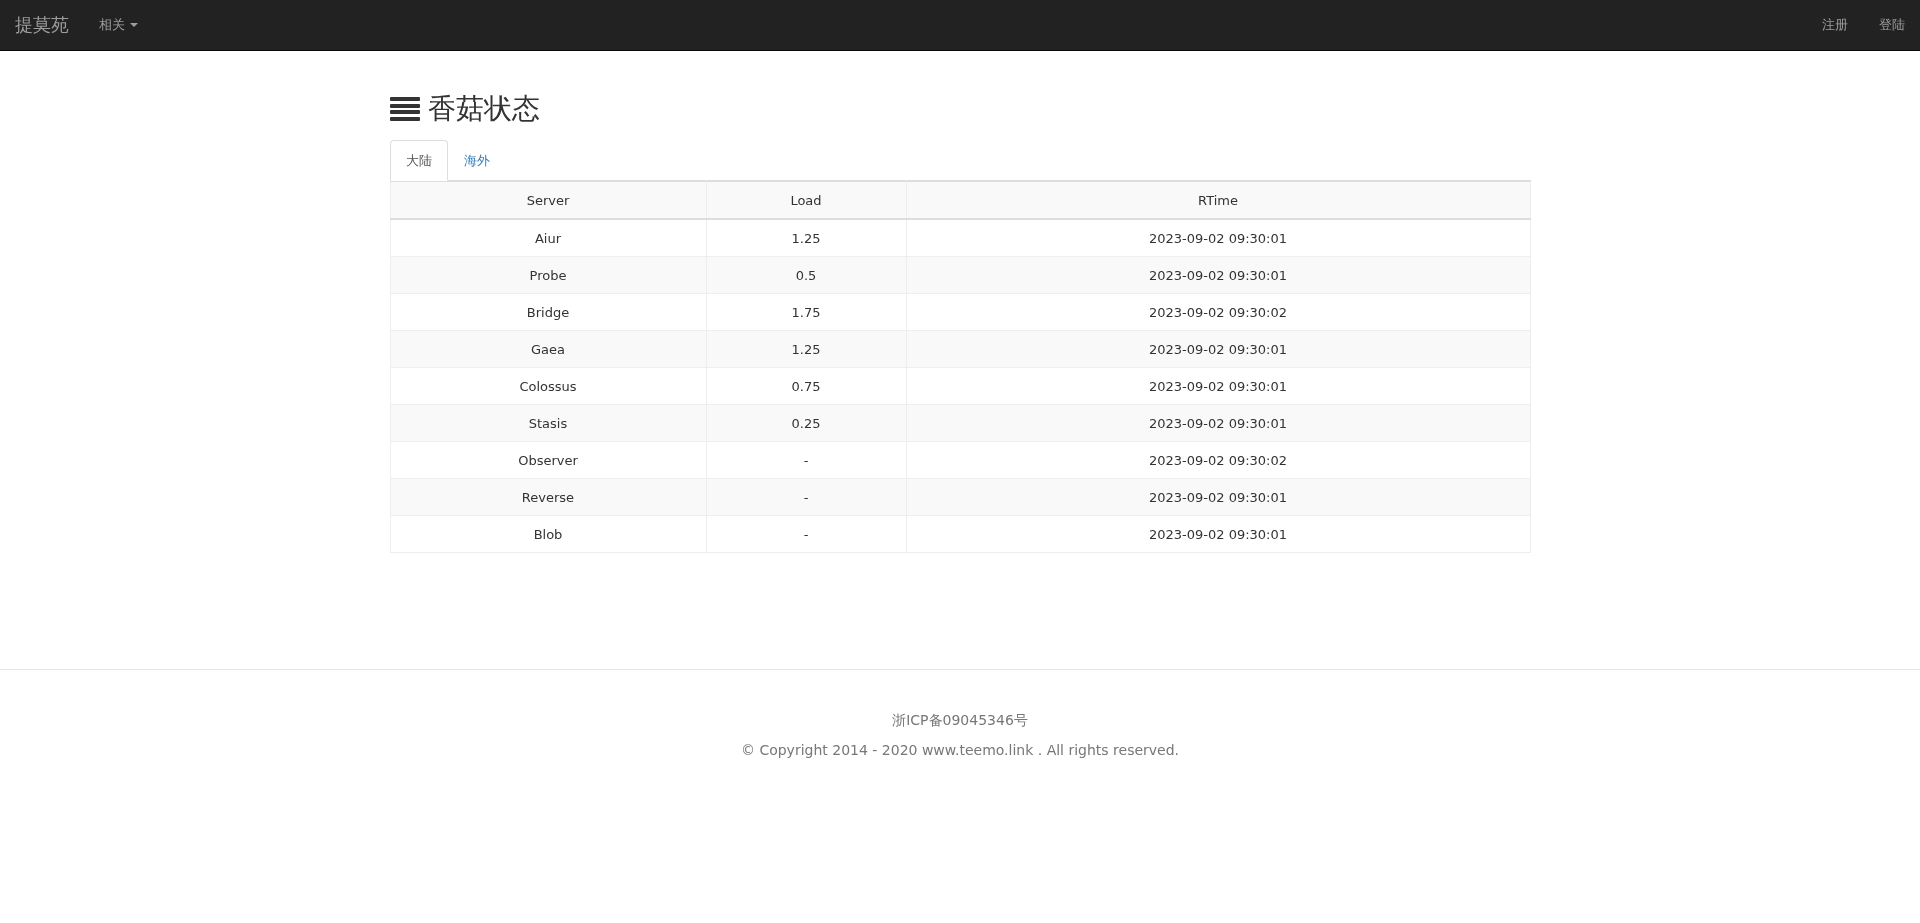  What do you see at coordinates (806, 275) in the screenshot?
I see `table-cell: 0.5` at bounding box center [806, 275].